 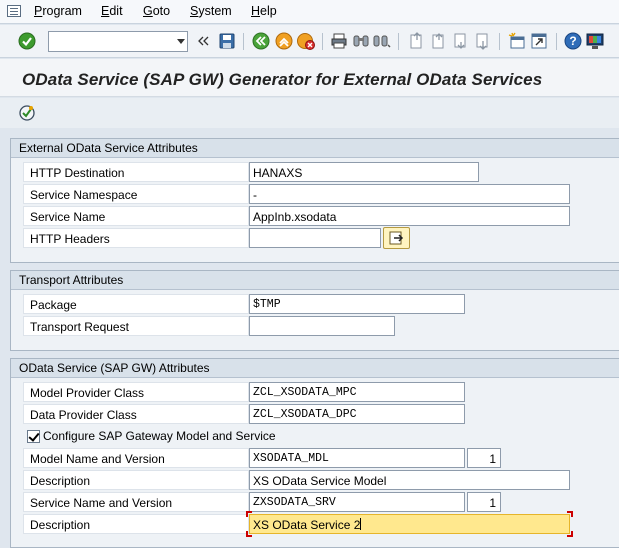 What do you see at coordinates (439, 41) in the screenshot?
I see `previous-page-icon` at bounding box center [439, 41].